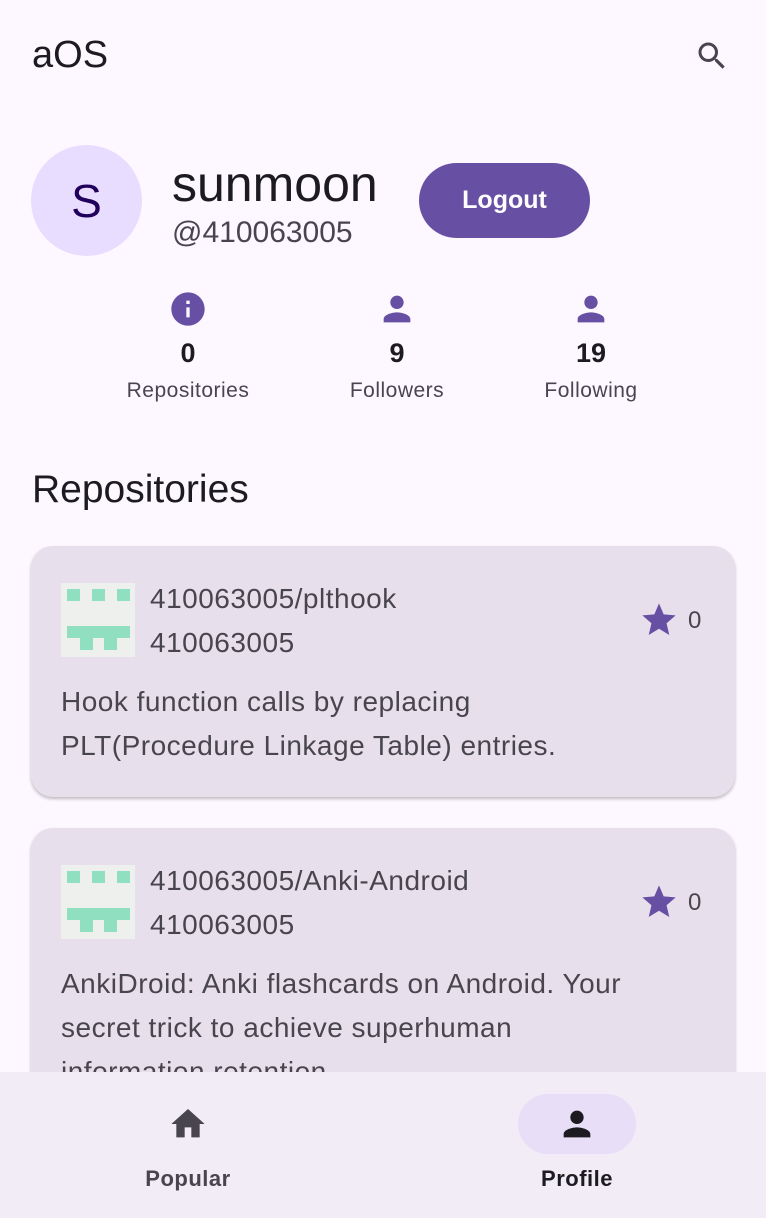 This screenshot has width=766, height=1218. Describe the element at coordinates (266, 701) in the screenshot. I see `repo-description-line: Hook function calls by replacing` at that location.